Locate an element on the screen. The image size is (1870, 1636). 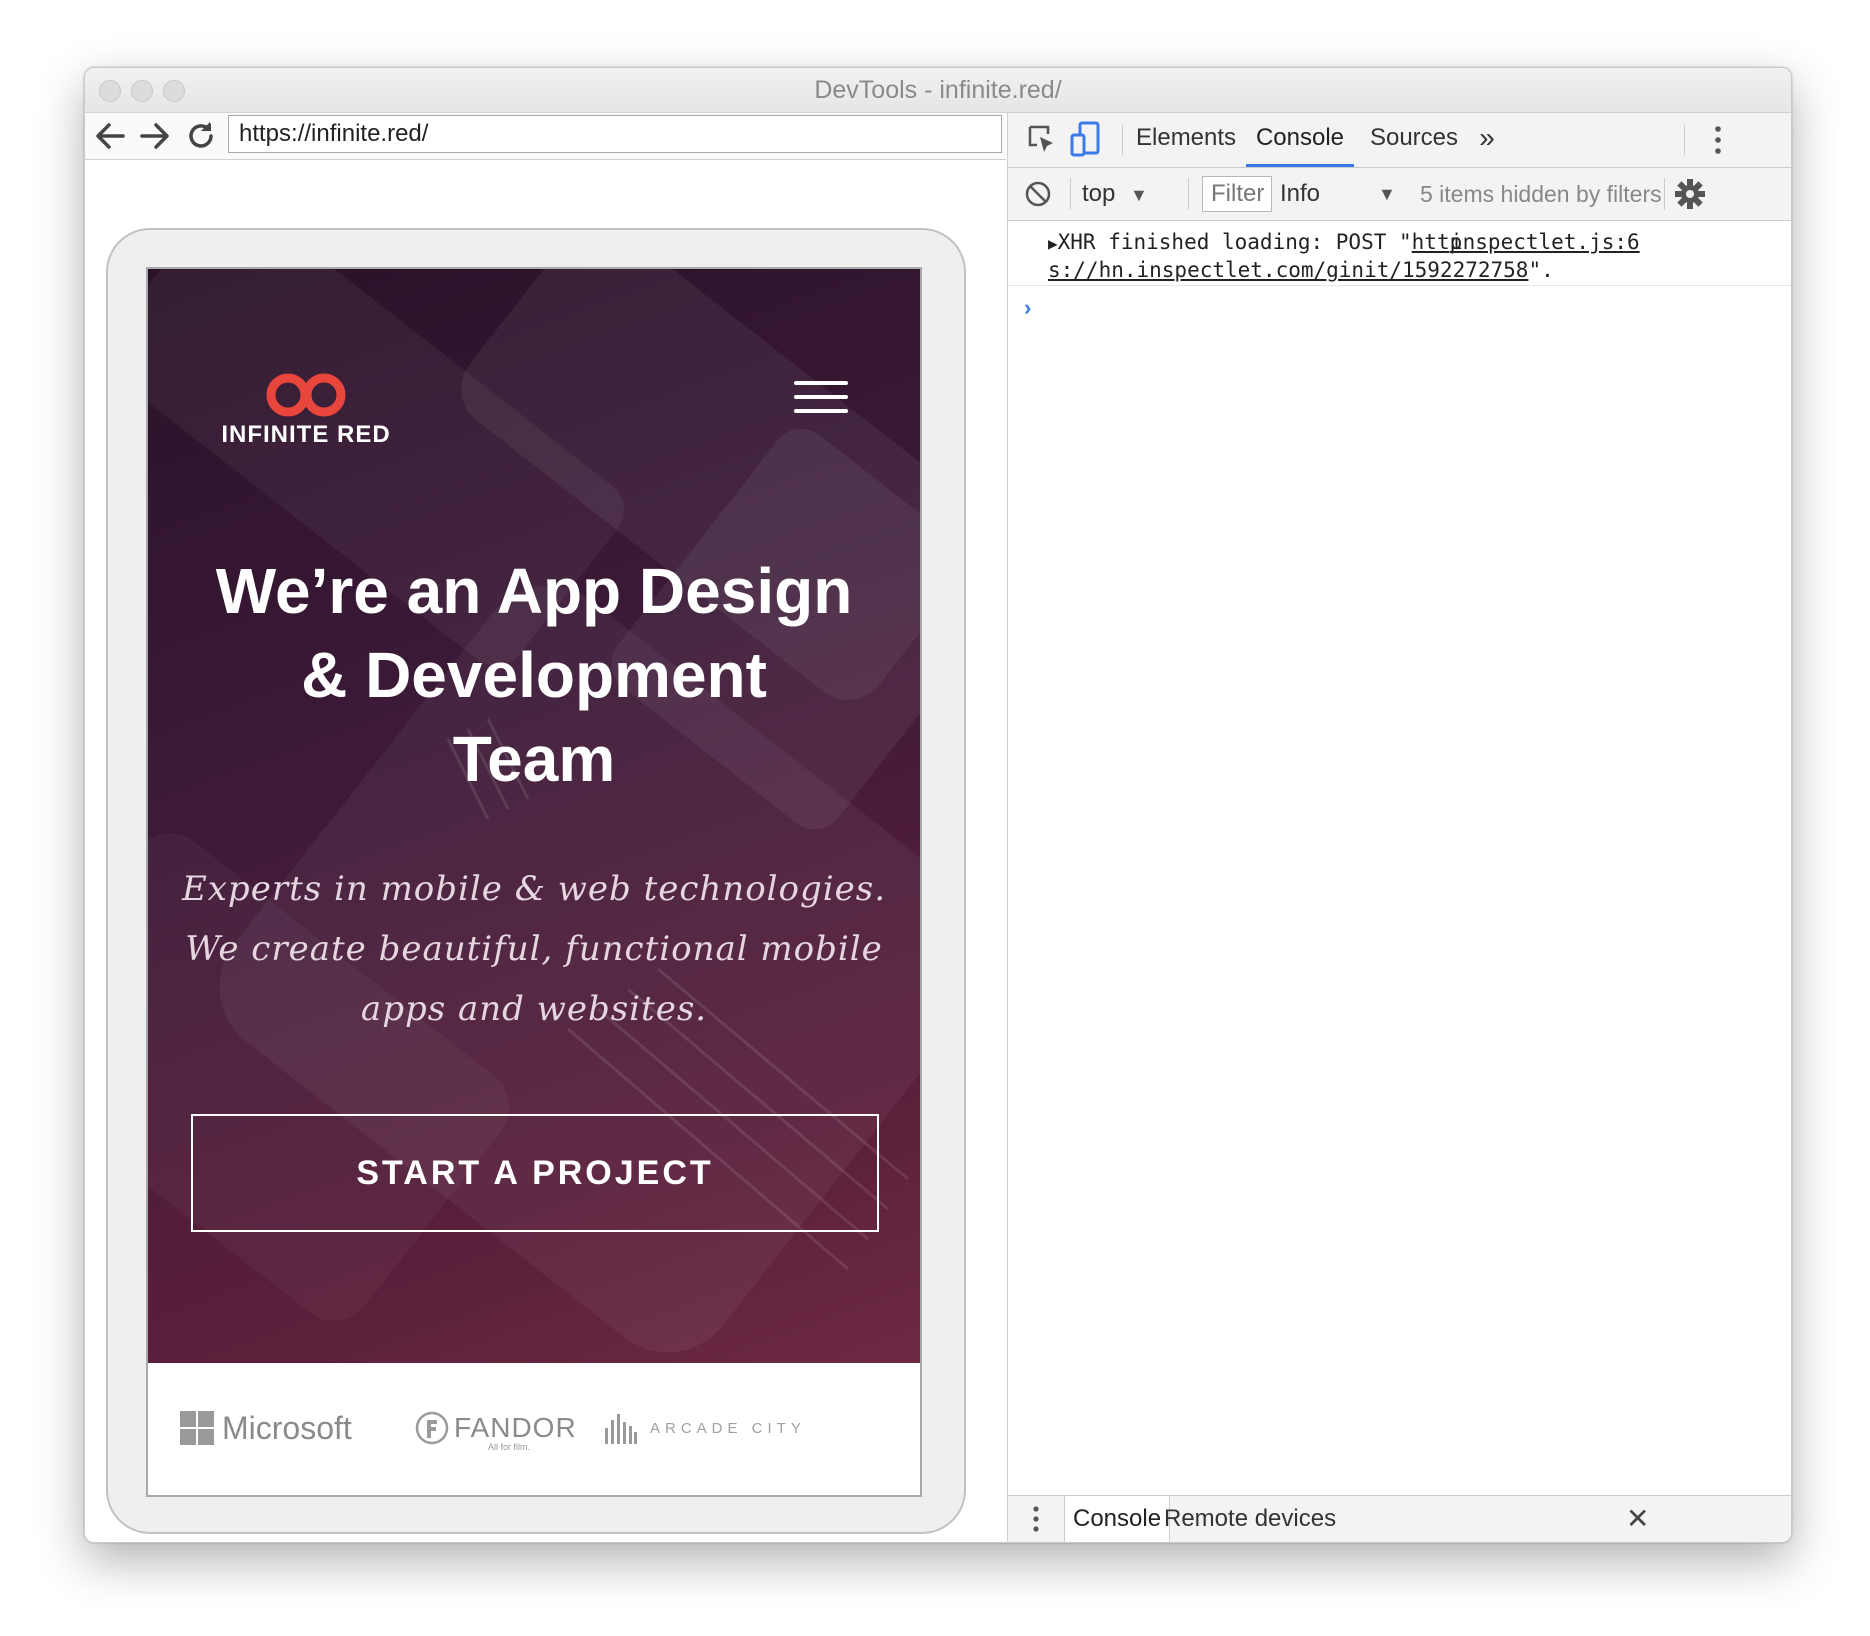
console-prompt: › is located at coordinates (1027, 308).